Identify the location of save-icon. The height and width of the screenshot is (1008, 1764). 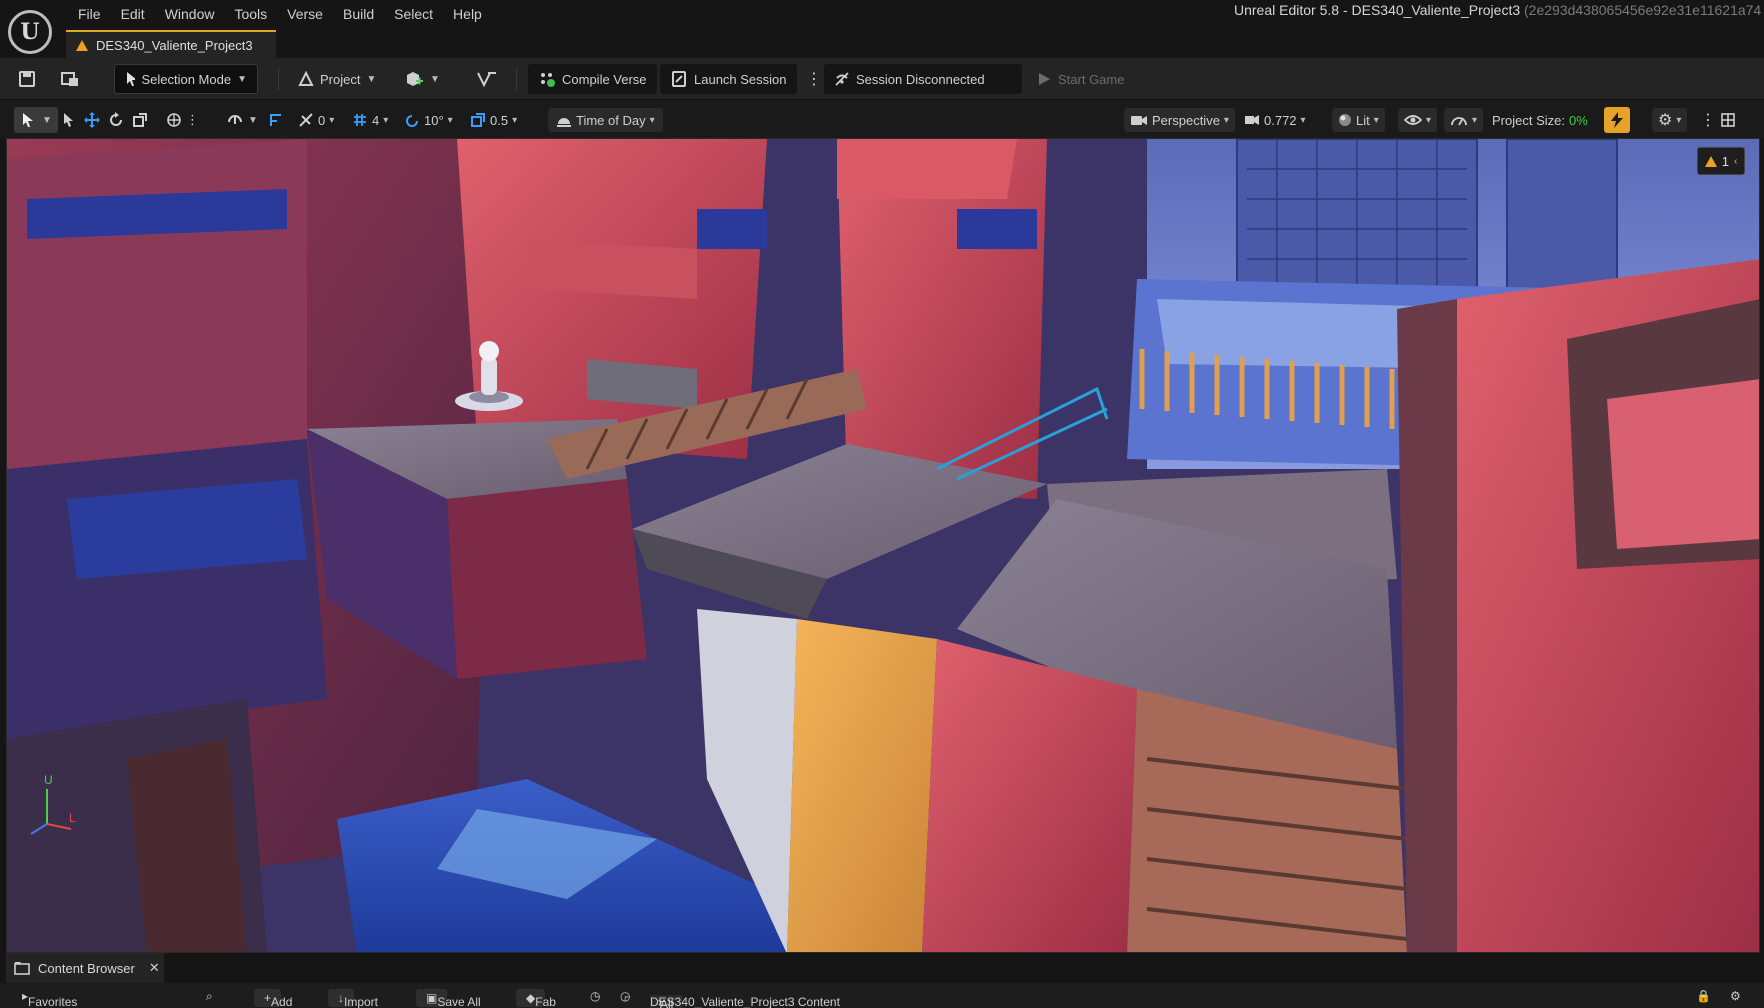
(27, 79).